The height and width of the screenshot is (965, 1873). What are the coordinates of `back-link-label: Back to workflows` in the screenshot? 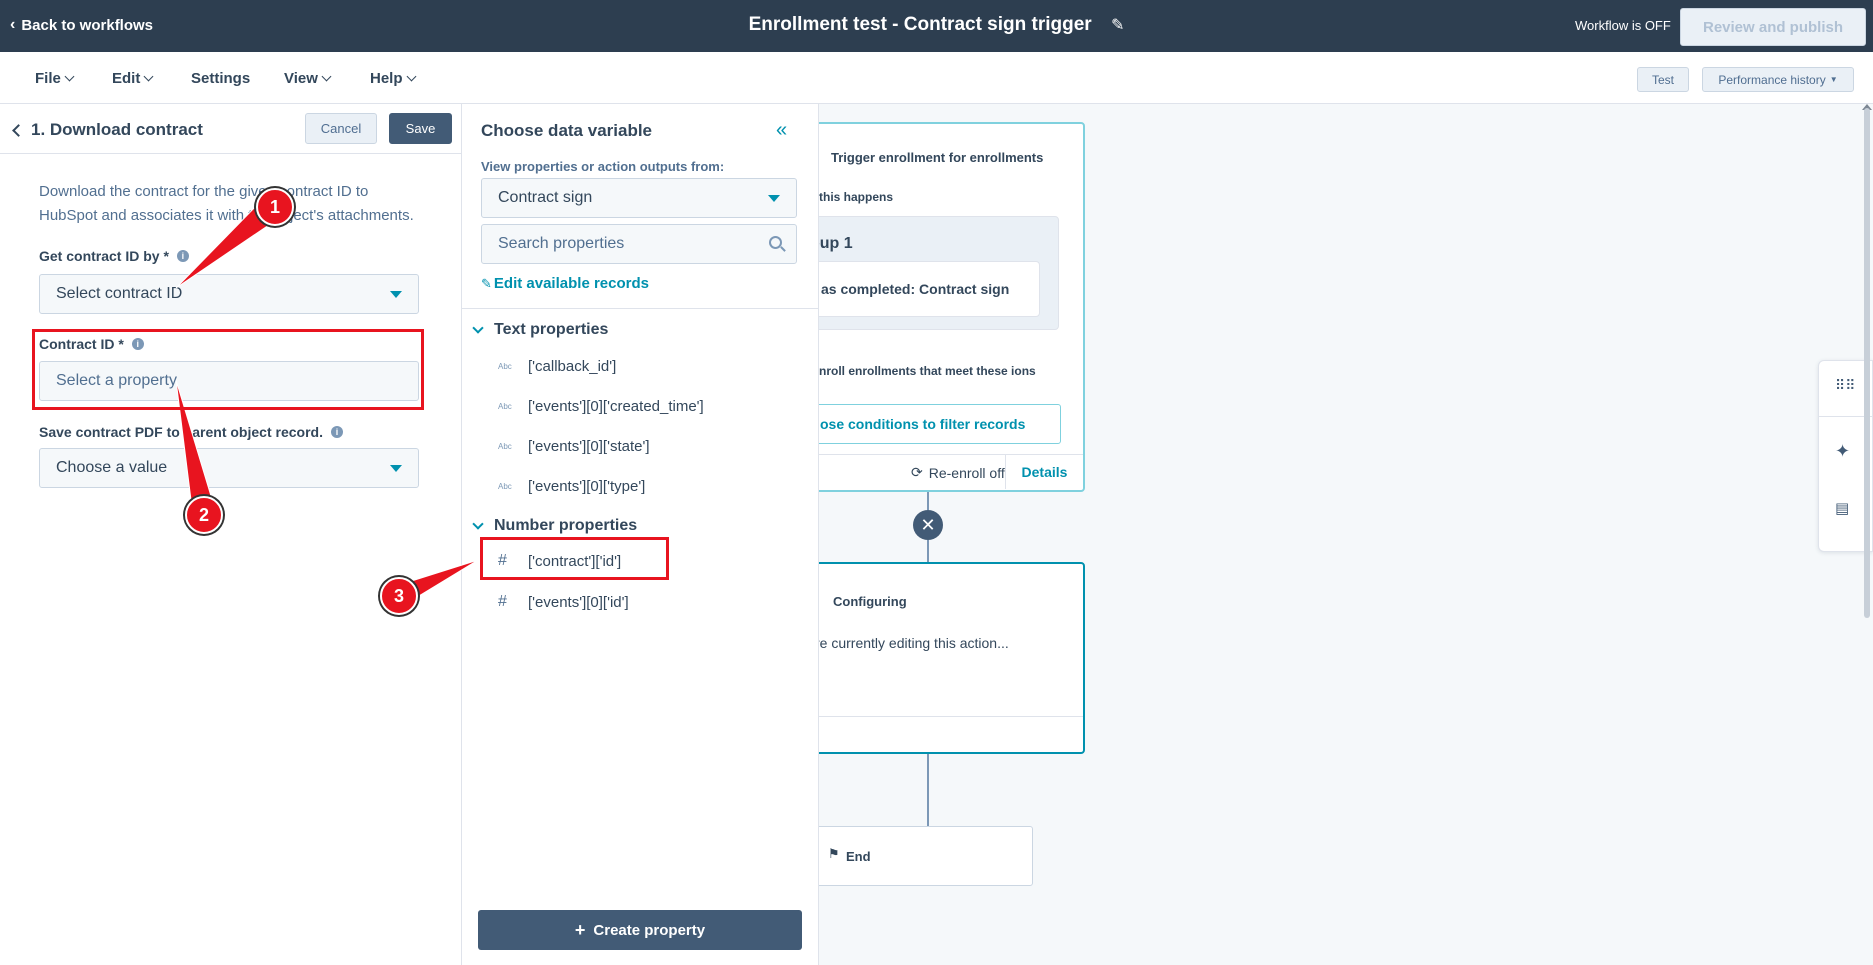 It's located at (87, 25).